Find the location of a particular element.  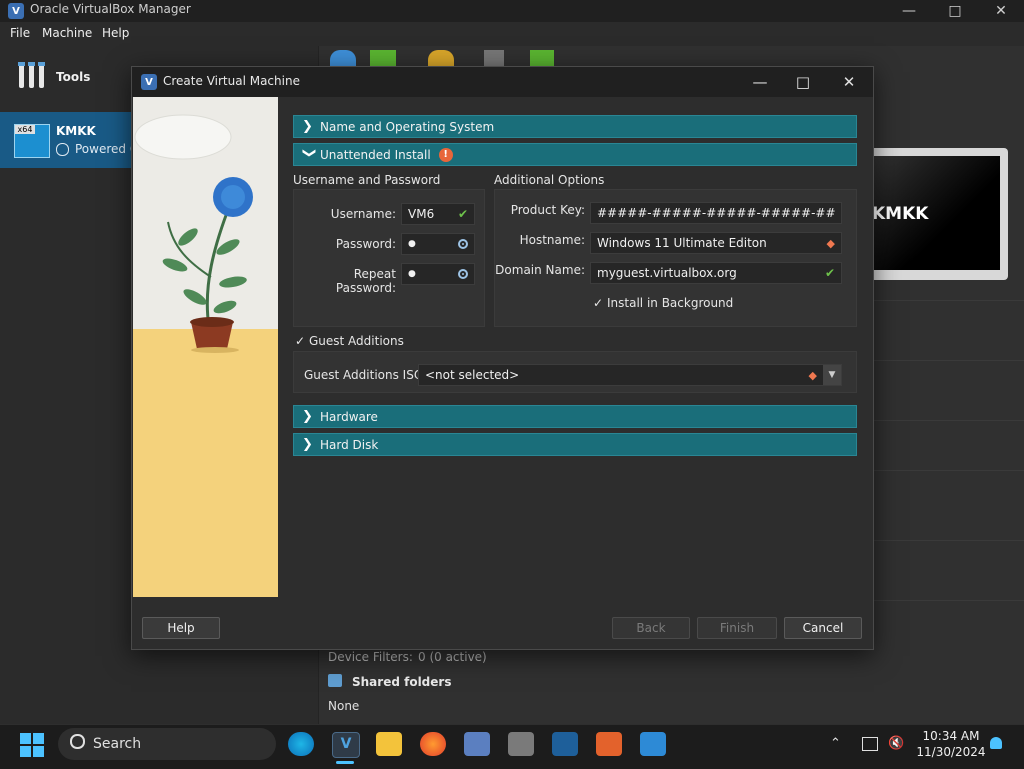

clock-date: 11/30/2024 is located at coordinates (951, 752).